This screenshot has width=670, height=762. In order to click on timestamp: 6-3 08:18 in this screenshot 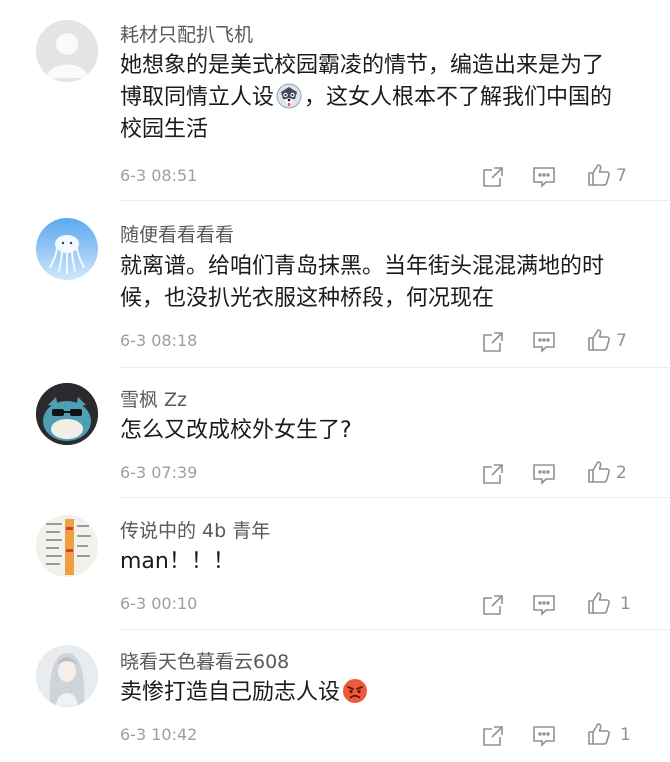, I will do `click(159, 340)`.